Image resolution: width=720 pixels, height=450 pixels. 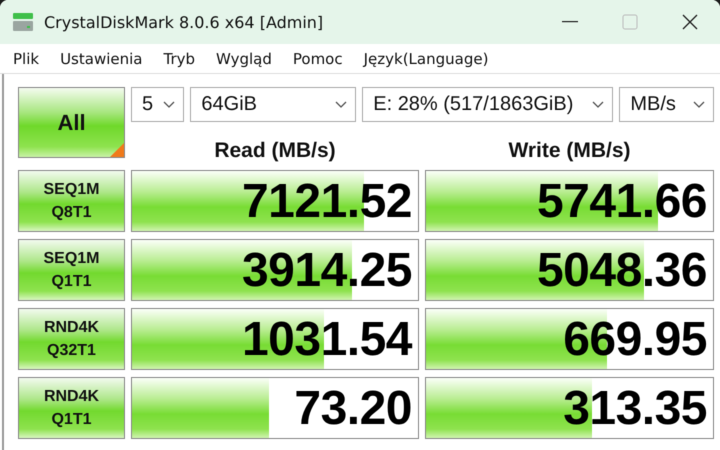 What do you see at coordinates (353, 408) in the screenshot?
I see `result-value: 73.20` at bounding box center [353, 408].